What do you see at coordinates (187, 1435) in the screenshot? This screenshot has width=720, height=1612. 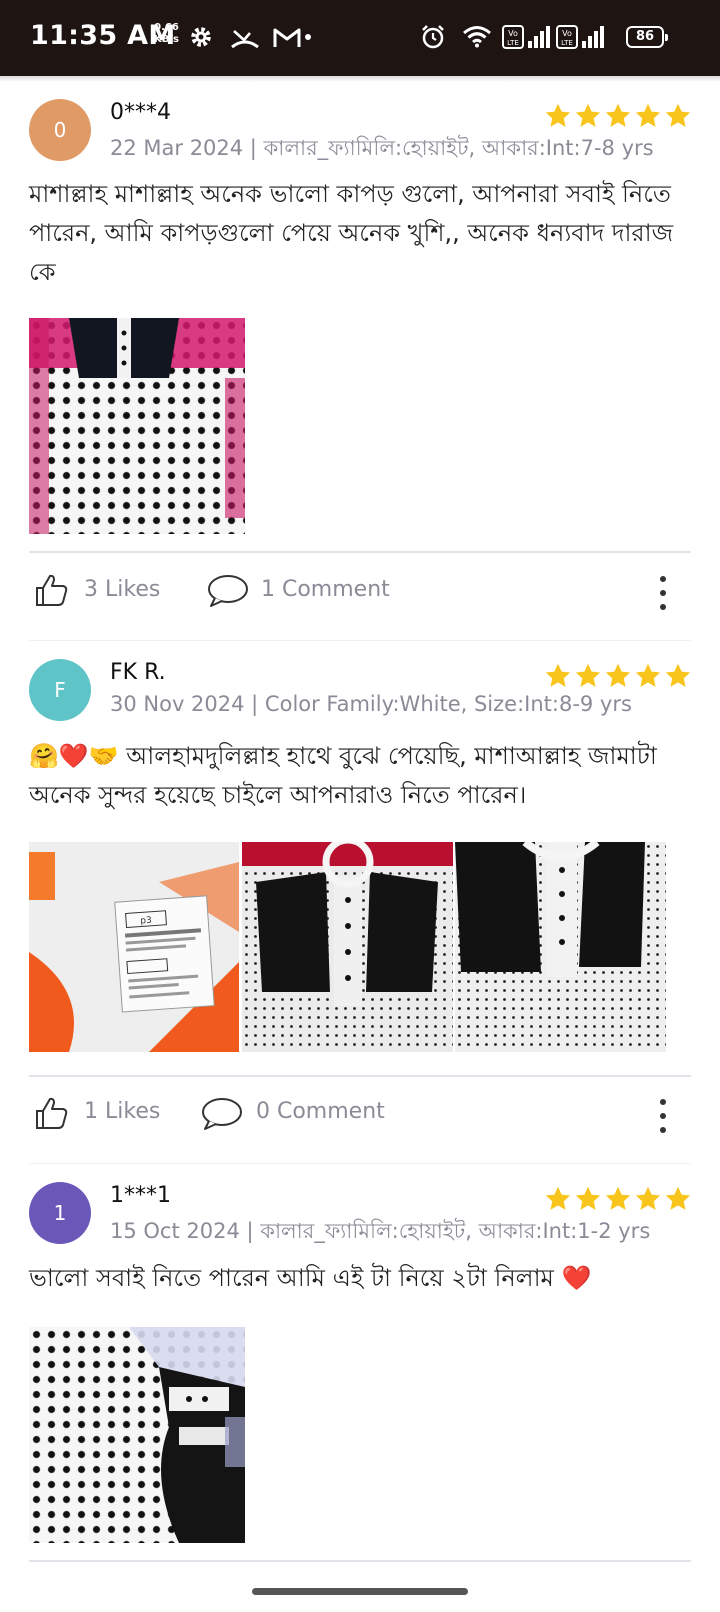 I see `dress-pile-illustration` at bounding box center [187, 1435].